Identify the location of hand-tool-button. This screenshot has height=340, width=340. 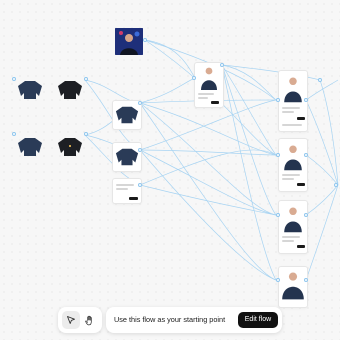
(89, 320).